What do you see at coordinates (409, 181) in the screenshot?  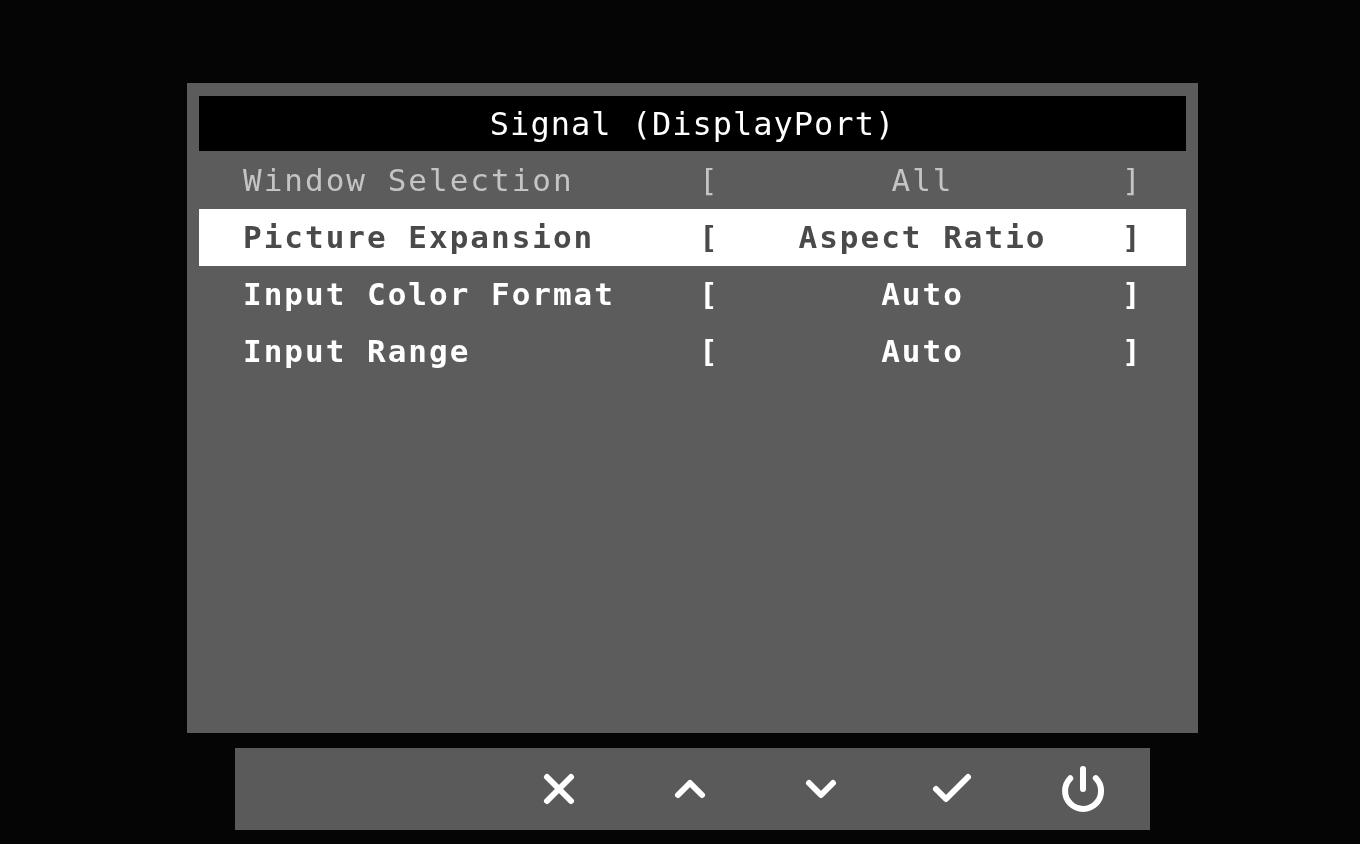 I see `setting-label: Window Selection` at bounding box center [409, 181].